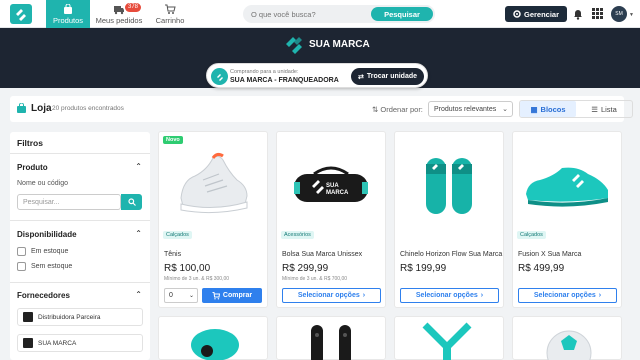  I want to click on product-price: R$ 499,99, so click(541, 268).